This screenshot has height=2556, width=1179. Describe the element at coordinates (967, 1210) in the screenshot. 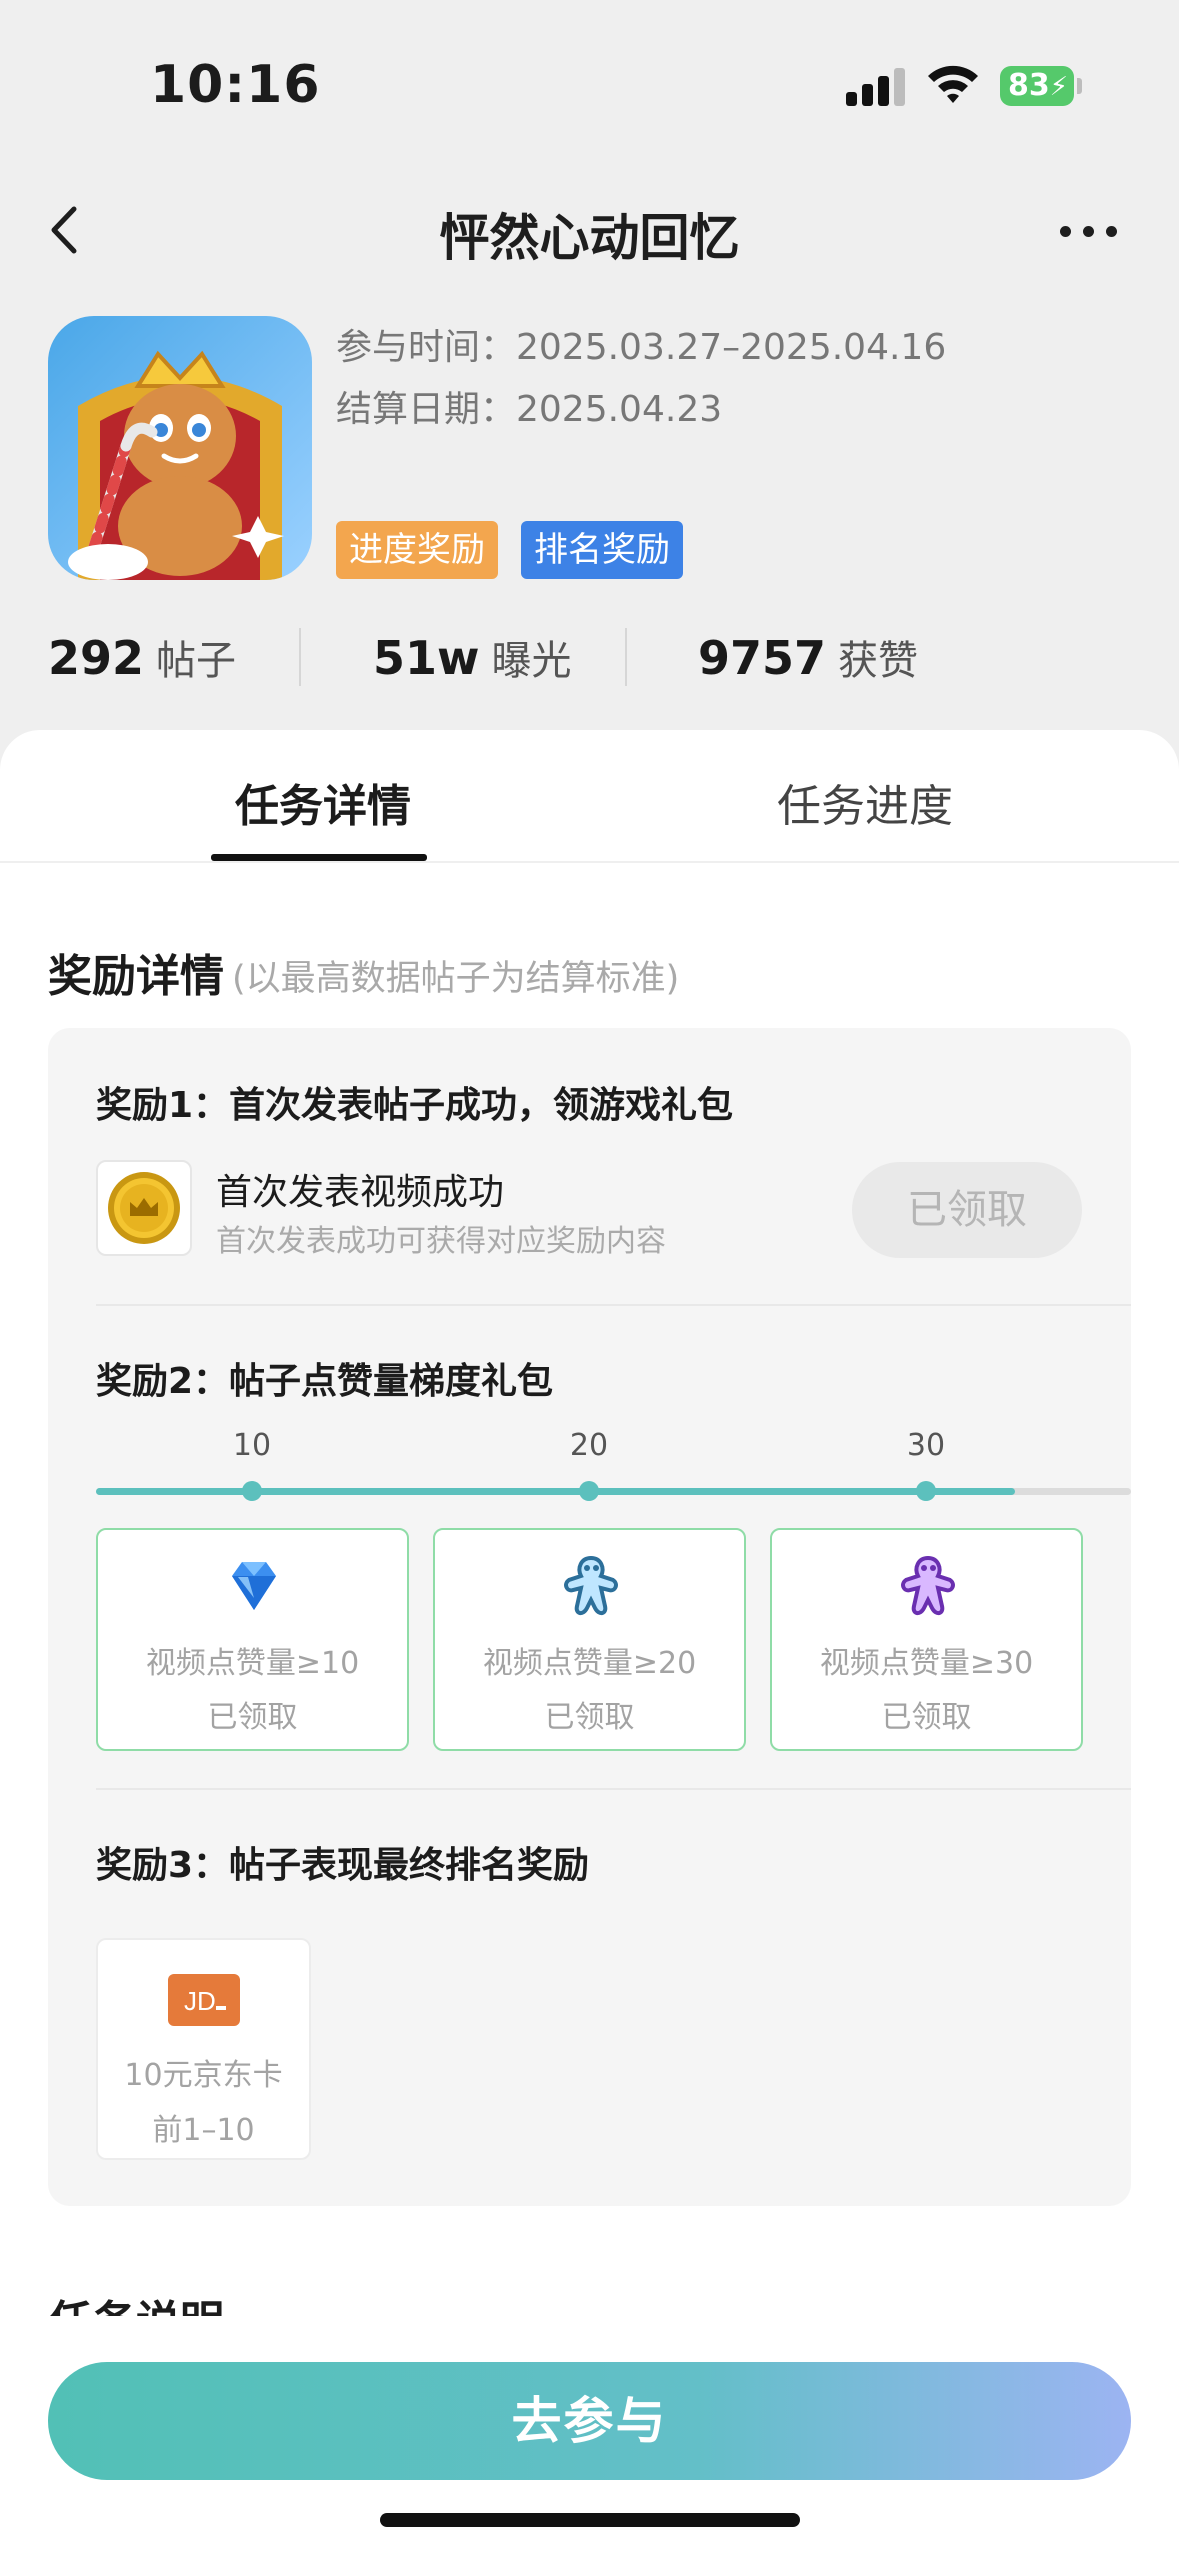

I see `claimed-button: 已领取` at that location.